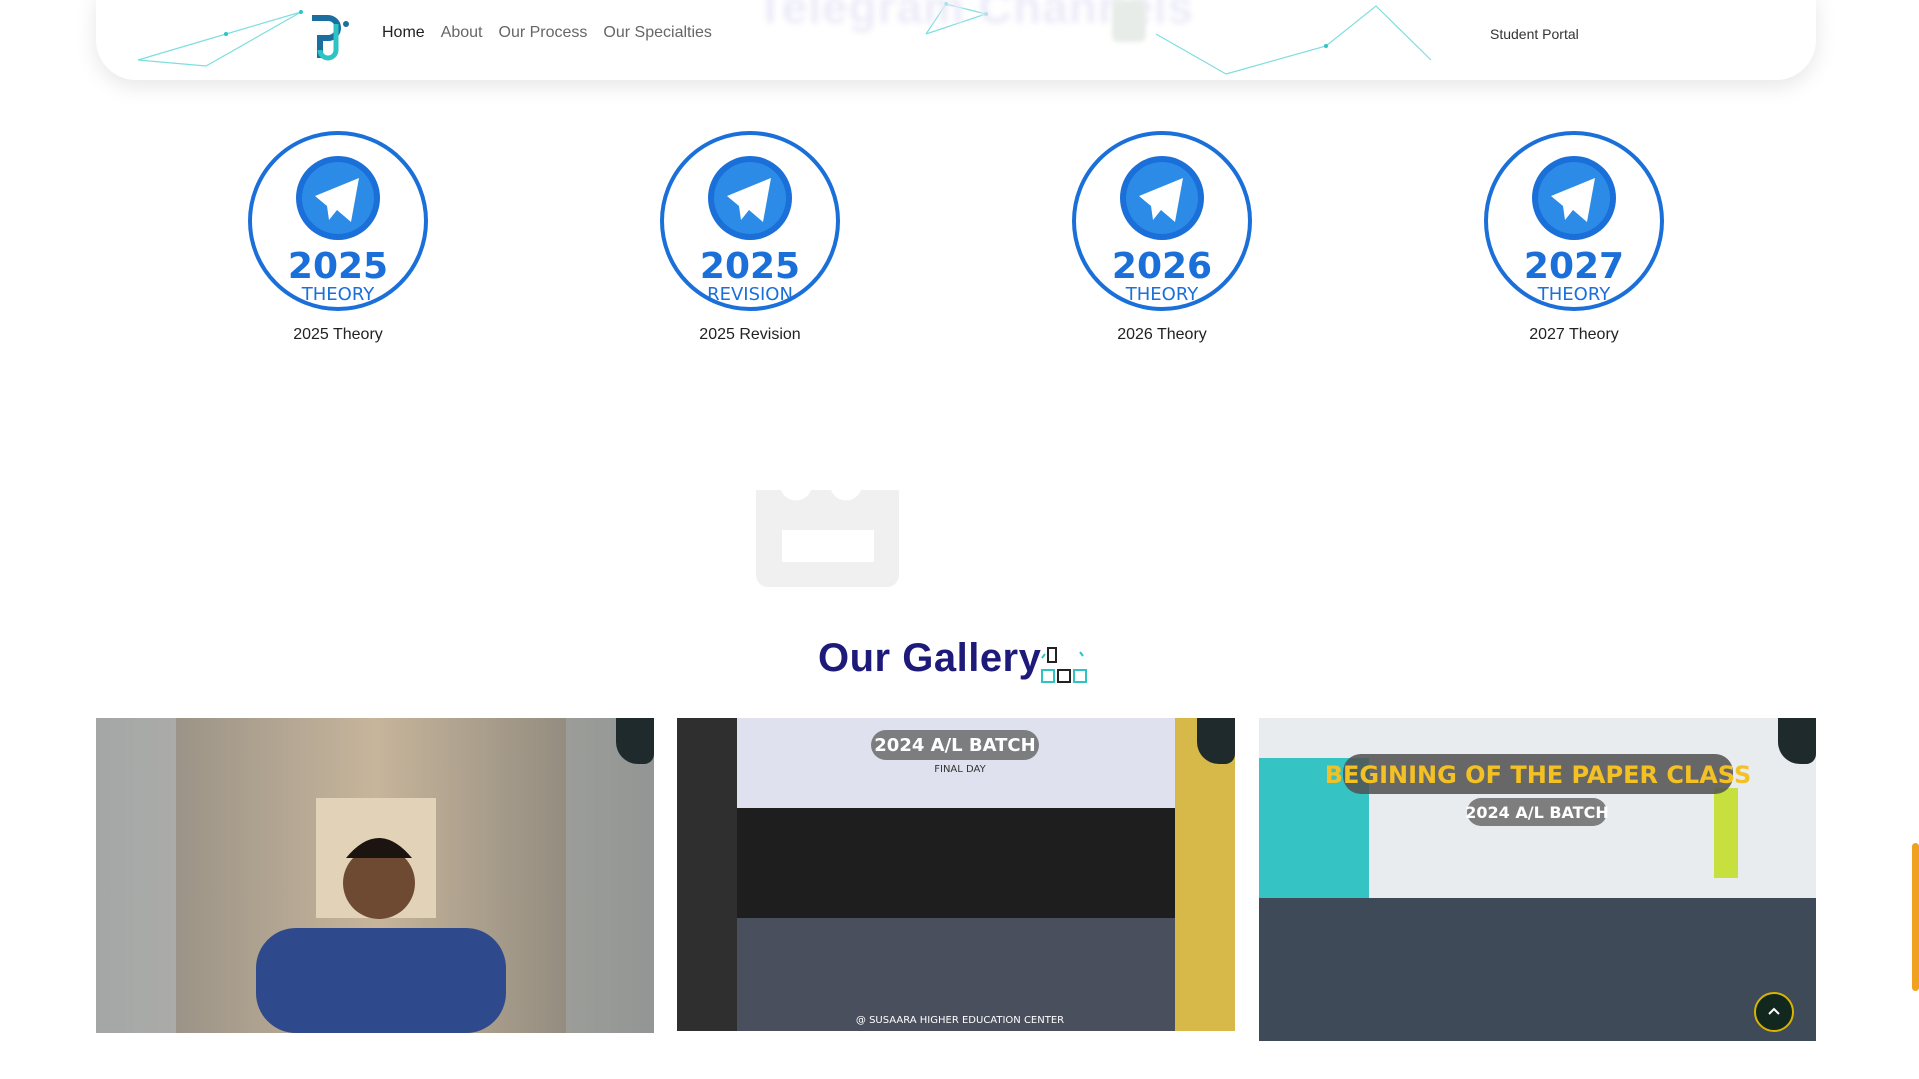  I want to click on badge-year: 2027, so click(1574, 266).